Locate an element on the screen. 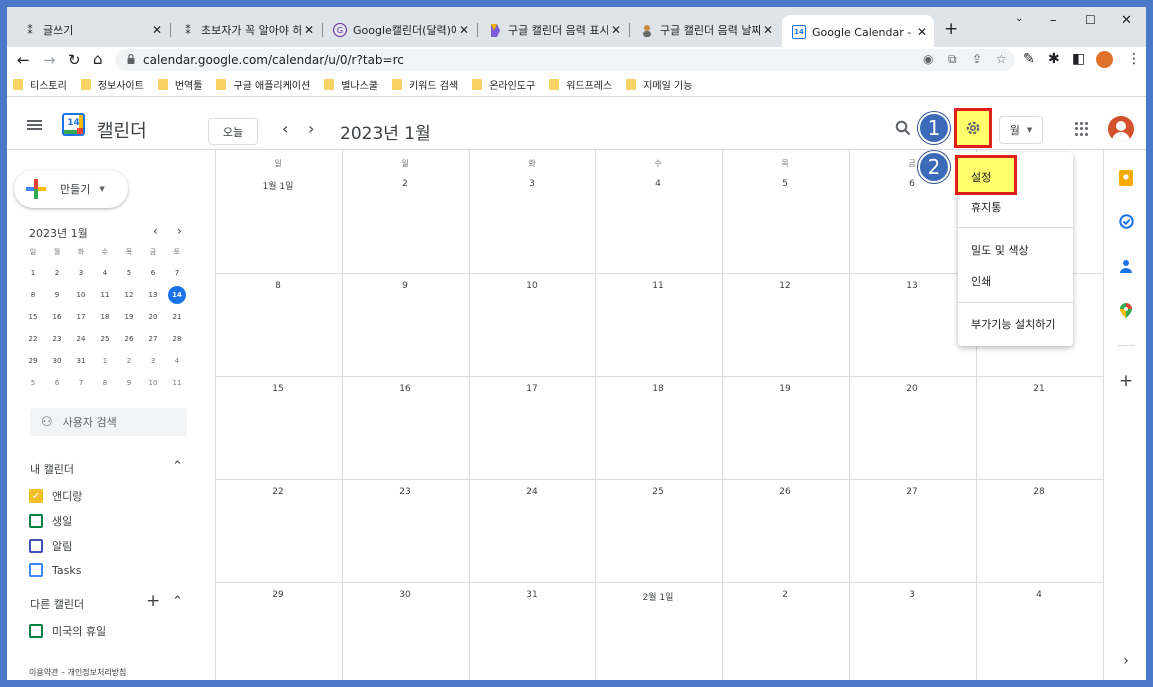  mini-day: 1 is located at coordinates (33, 273).